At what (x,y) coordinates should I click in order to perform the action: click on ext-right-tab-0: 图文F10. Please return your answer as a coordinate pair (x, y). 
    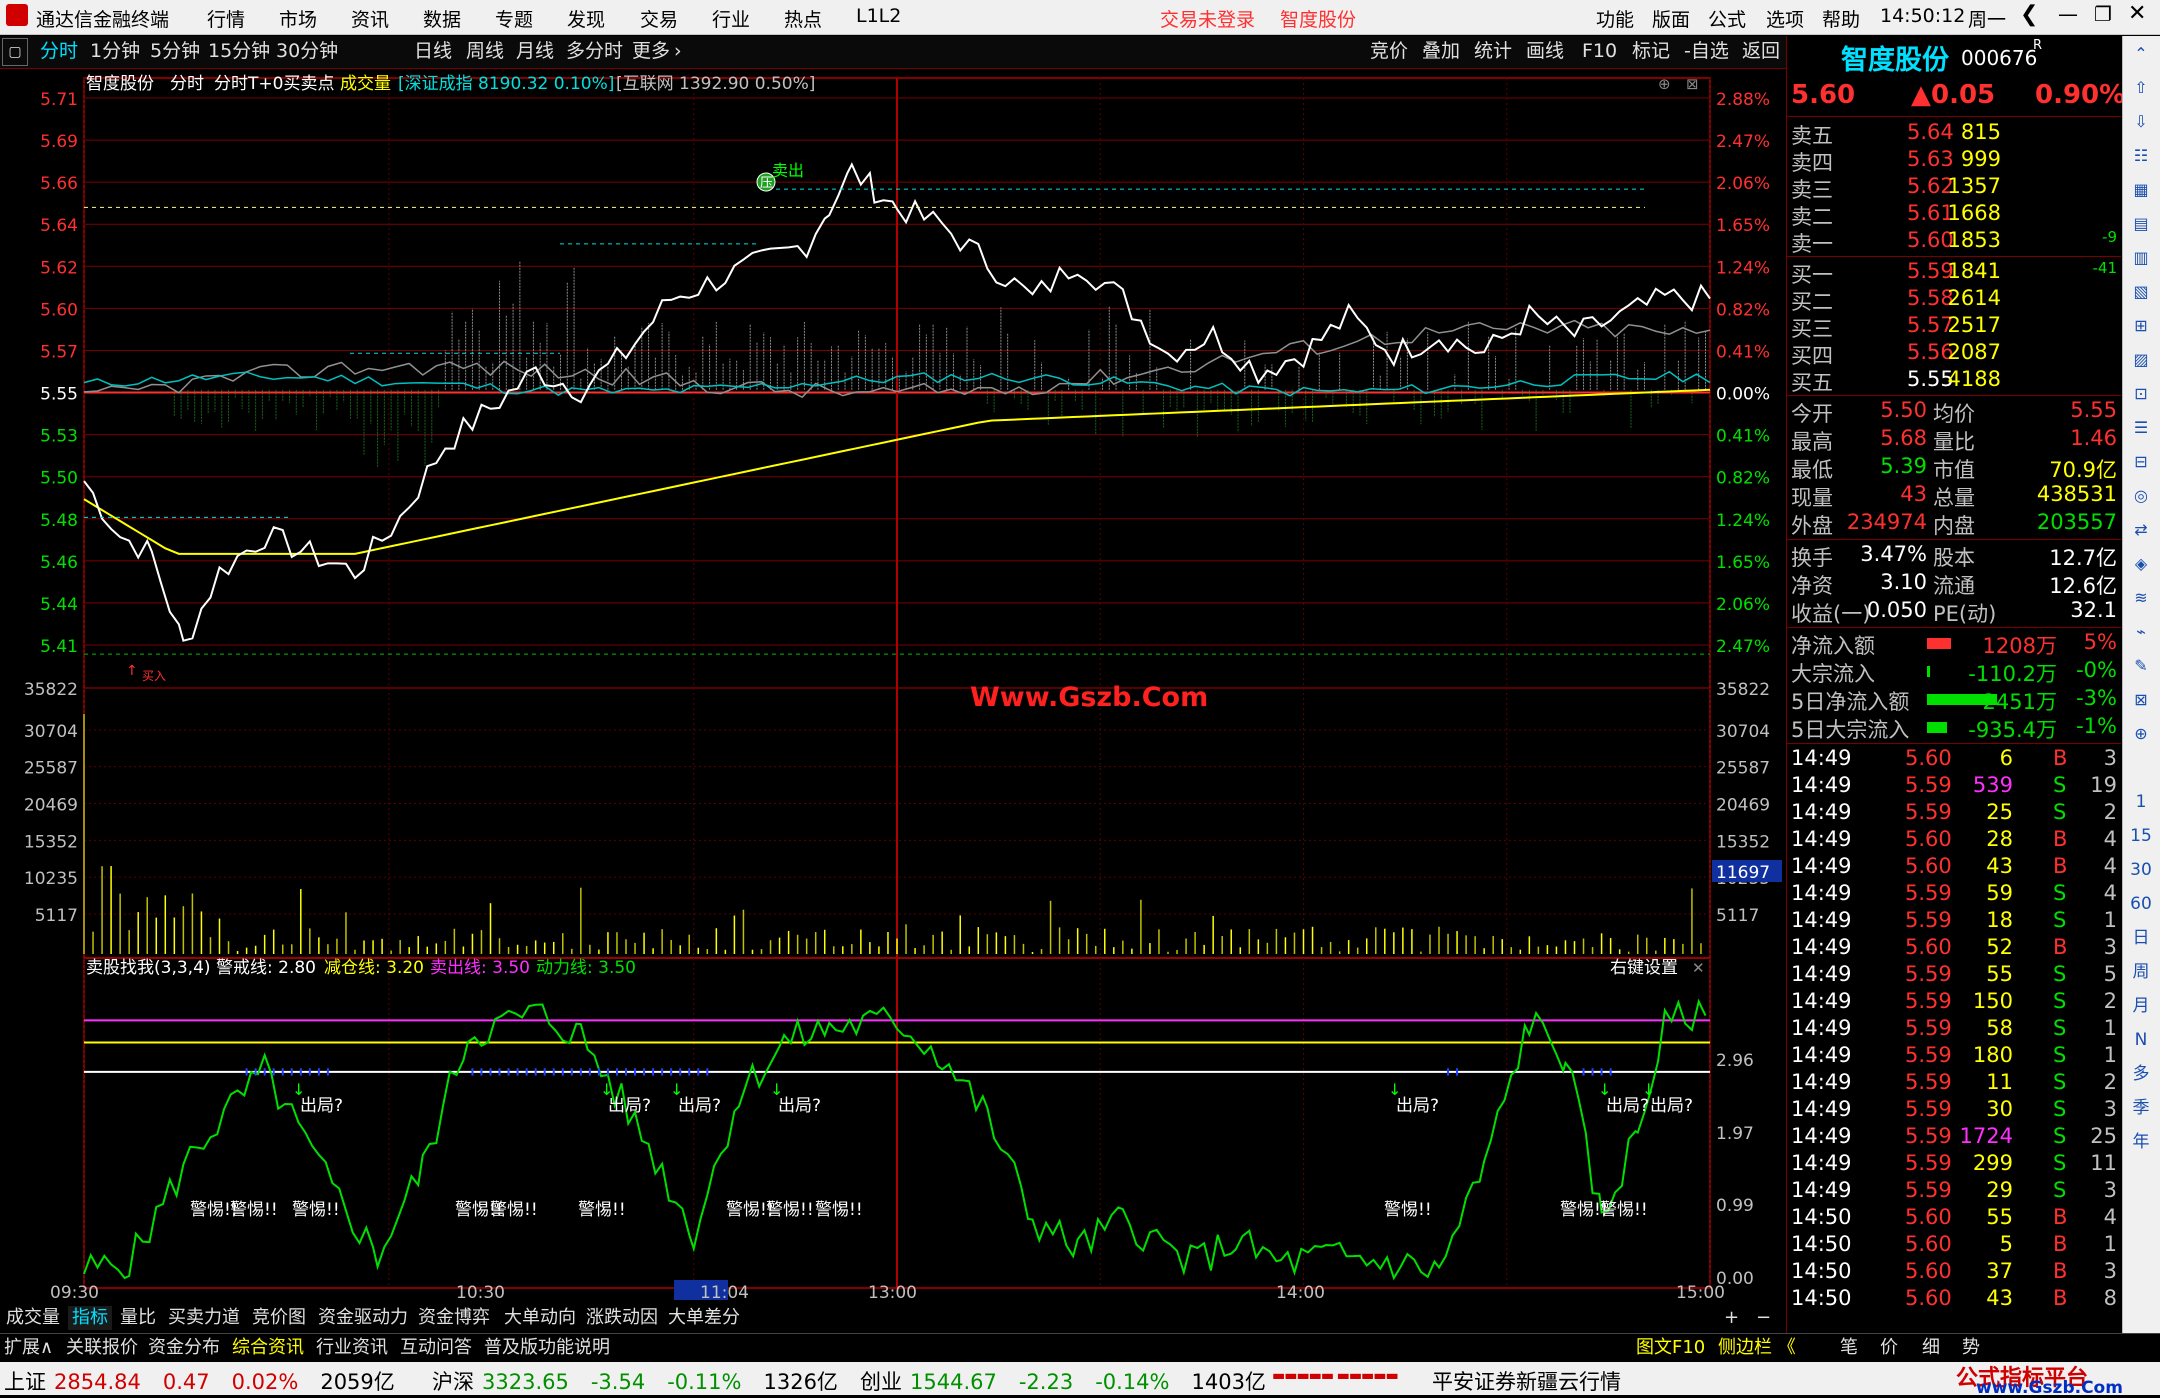
    Looking at the image, I should click on (1670, 1348).